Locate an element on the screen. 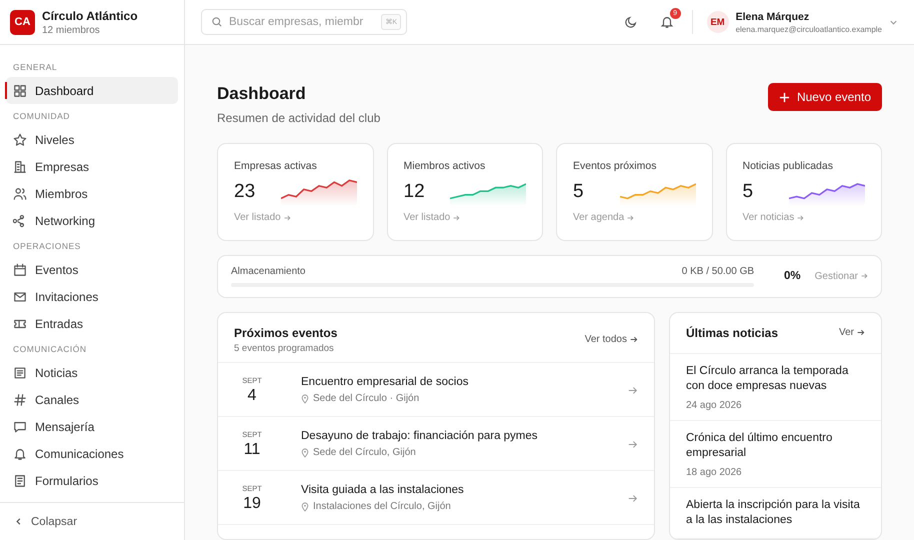 This screenshot has width=914, height=540. user-email: elena.marquez@circuloatlantico.example is located at coordinates (809, 29).